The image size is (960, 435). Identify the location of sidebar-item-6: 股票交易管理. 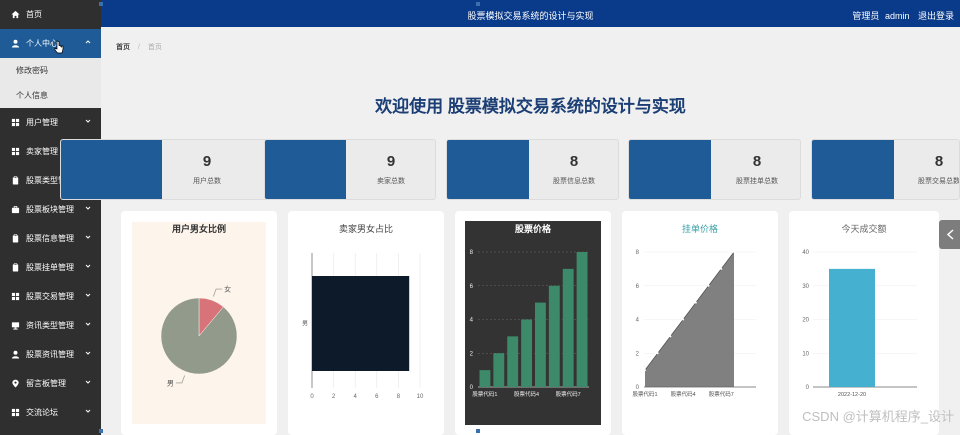
(50, 296).